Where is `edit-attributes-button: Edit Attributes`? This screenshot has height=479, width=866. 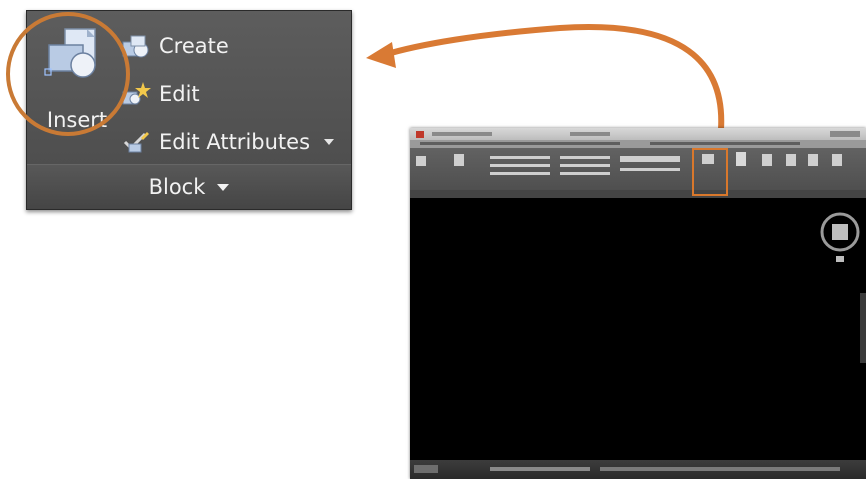 edit-attributes-button: Edit Attributes is located at coordinates (228, 142).